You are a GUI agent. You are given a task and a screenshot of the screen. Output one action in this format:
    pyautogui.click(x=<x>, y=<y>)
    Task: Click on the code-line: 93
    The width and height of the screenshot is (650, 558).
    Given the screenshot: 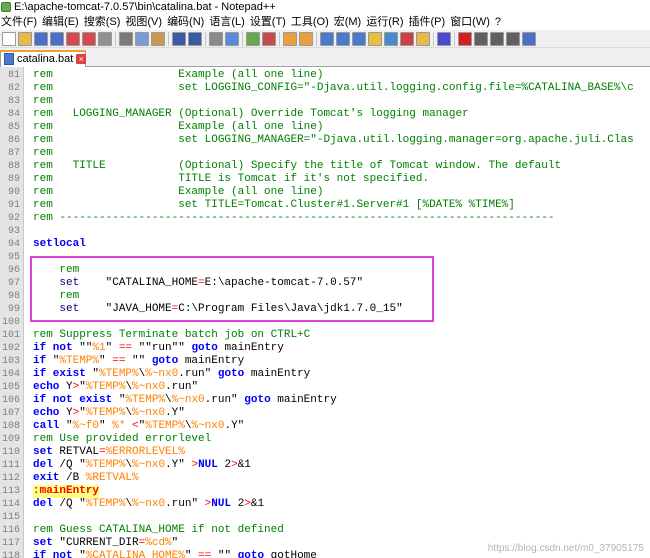 What is the action you would take?
    pyautogui.click(x=325, y=231)
    